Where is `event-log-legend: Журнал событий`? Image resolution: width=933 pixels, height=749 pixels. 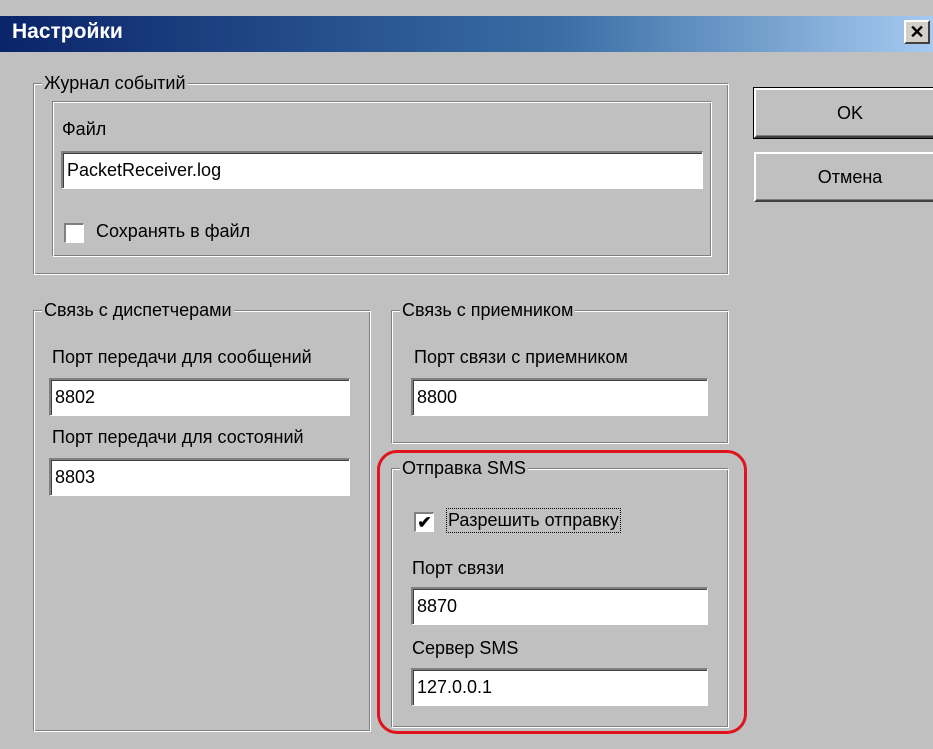 event-log-legend: Журнал событий is located at coordinates (115, 83).